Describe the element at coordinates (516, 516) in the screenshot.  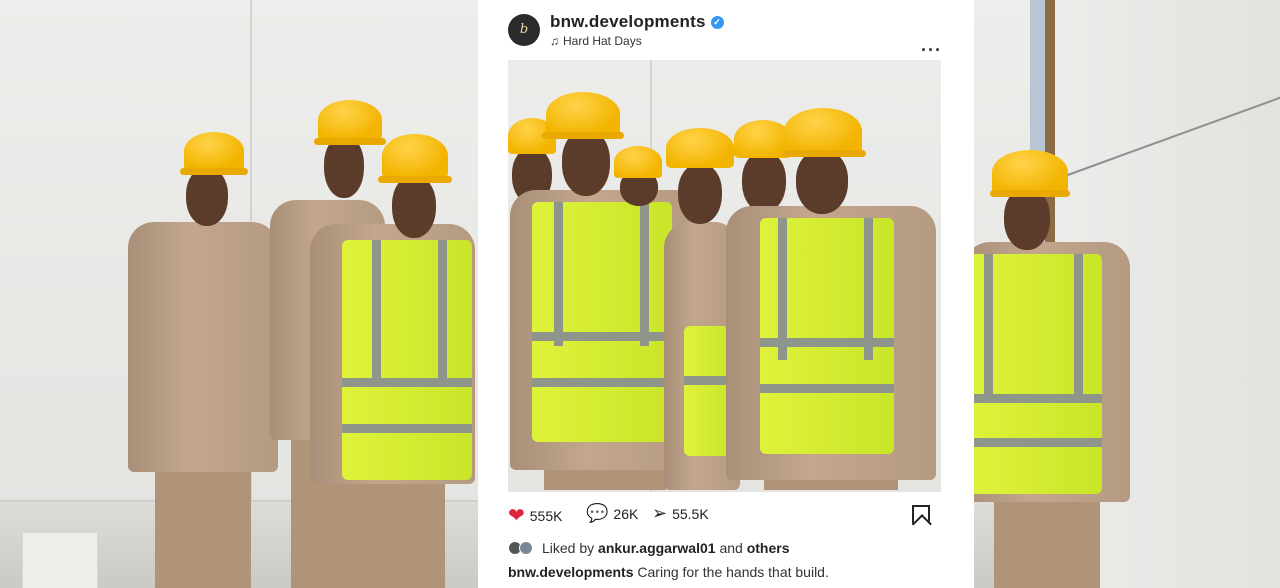
I see `heart-icon: ❤` at that location.